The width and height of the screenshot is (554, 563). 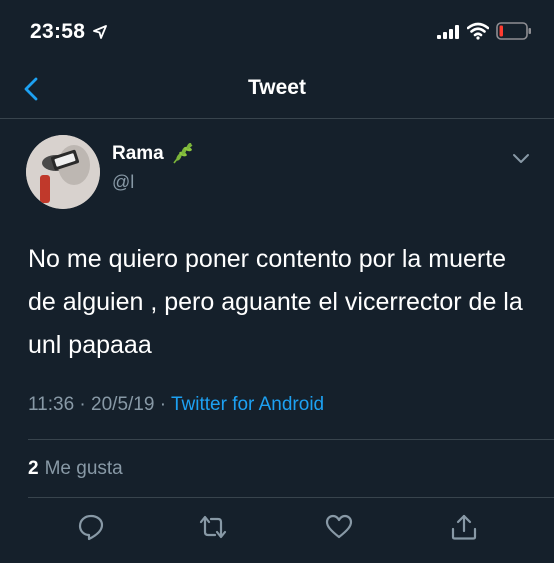 What do you see at coordinates (63, 172) in the screenshot?
I see `avatar` at bounding box center [63, 172].